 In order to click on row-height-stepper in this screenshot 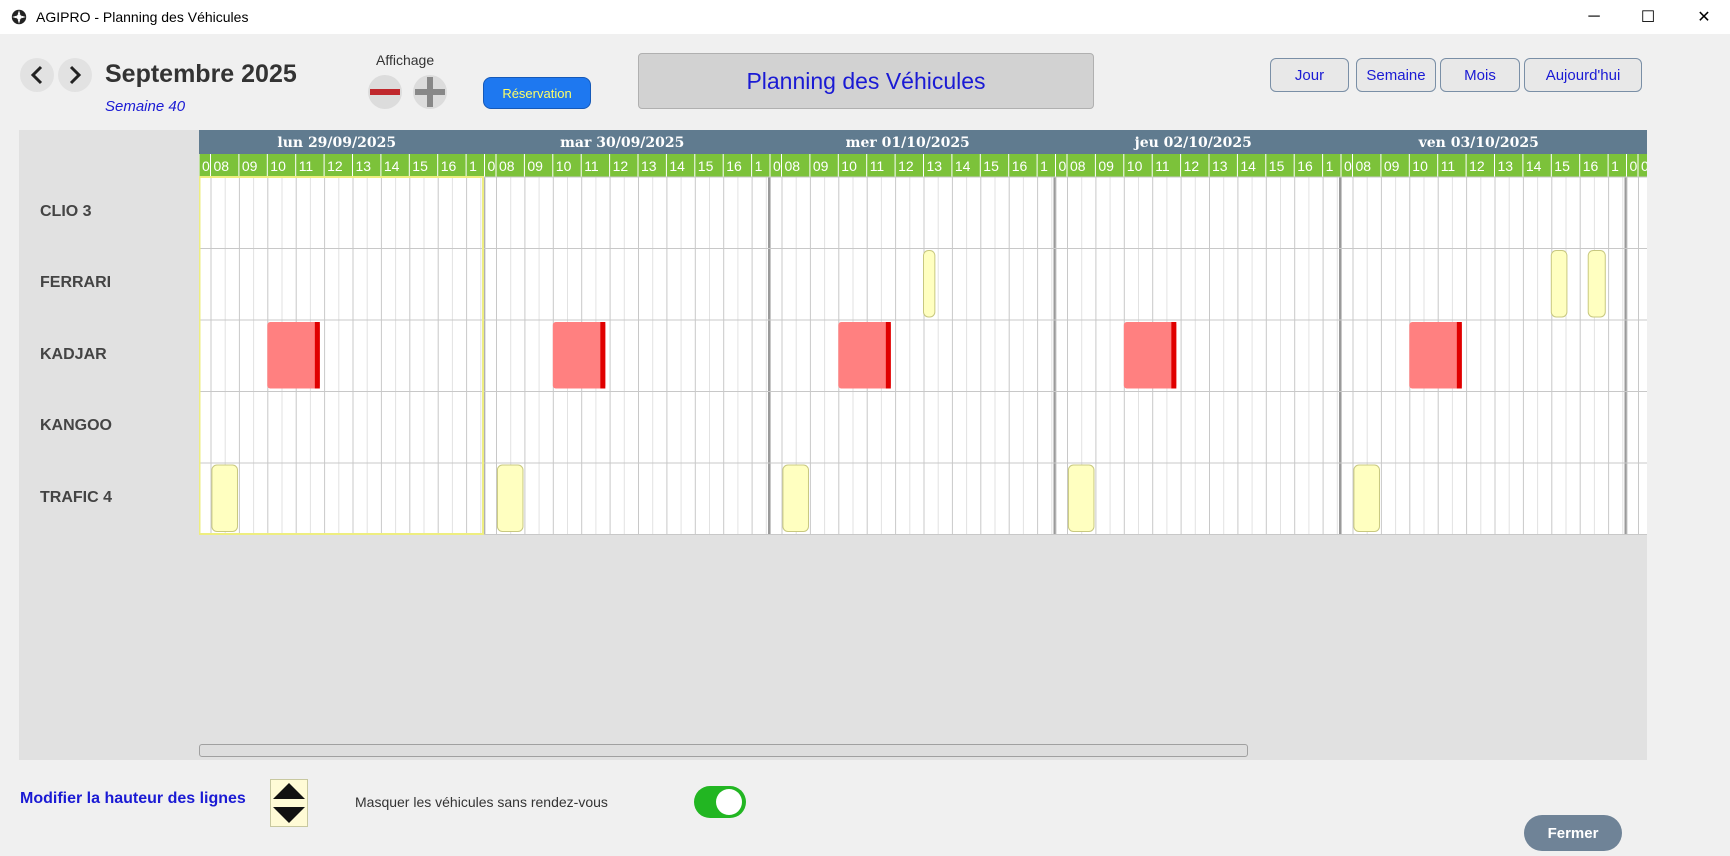, I will do `click(289, 803)`.